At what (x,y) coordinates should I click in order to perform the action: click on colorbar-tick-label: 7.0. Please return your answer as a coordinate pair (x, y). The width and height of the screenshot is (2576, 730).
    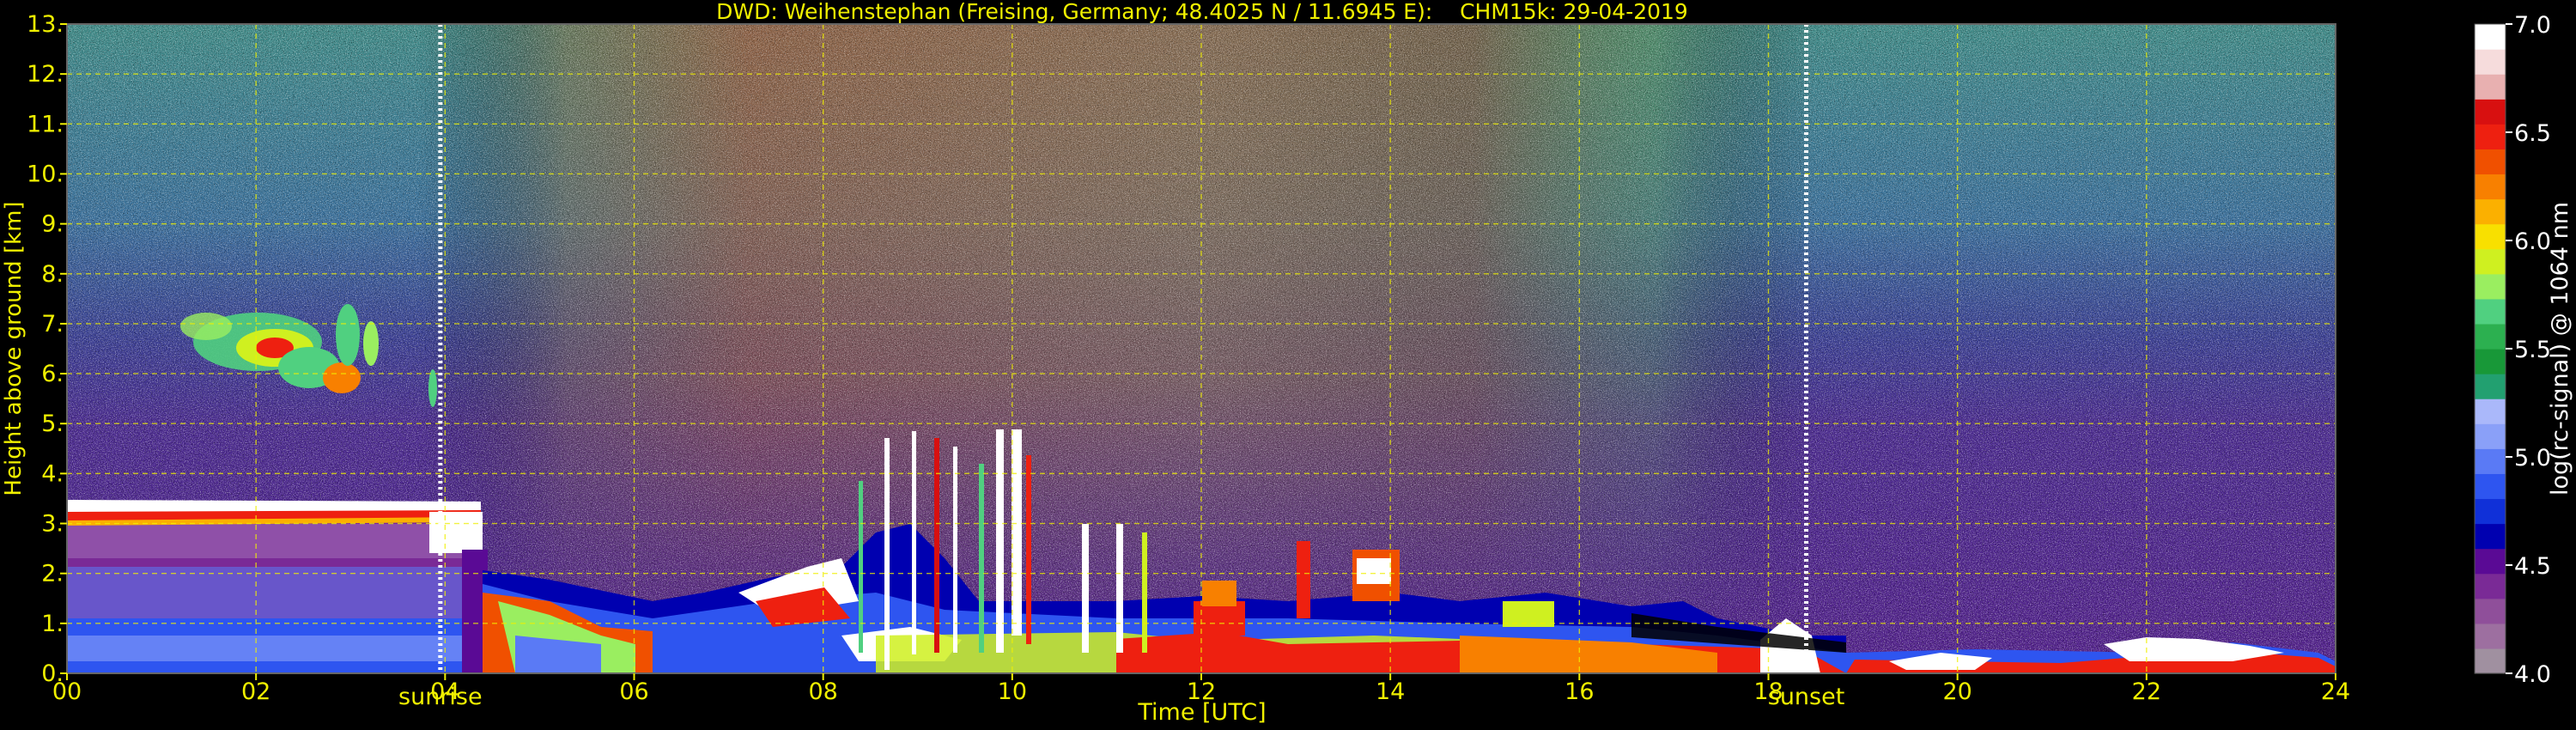
    Looking at the image, I should click on (2532, 25).